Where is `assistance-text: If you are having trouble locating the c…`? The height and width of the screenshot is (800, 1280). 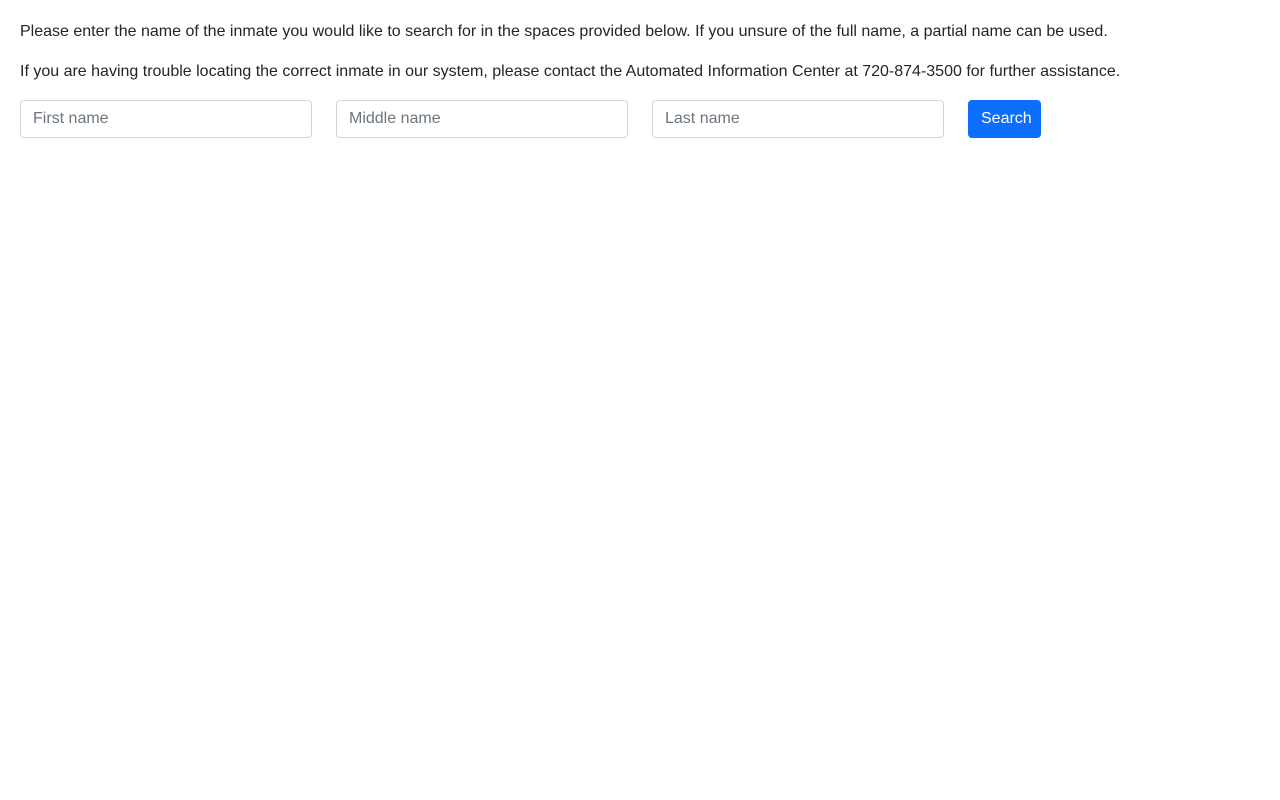
assistance-text: If you are having trouble locating the c… is located at coordinates (570, 71).